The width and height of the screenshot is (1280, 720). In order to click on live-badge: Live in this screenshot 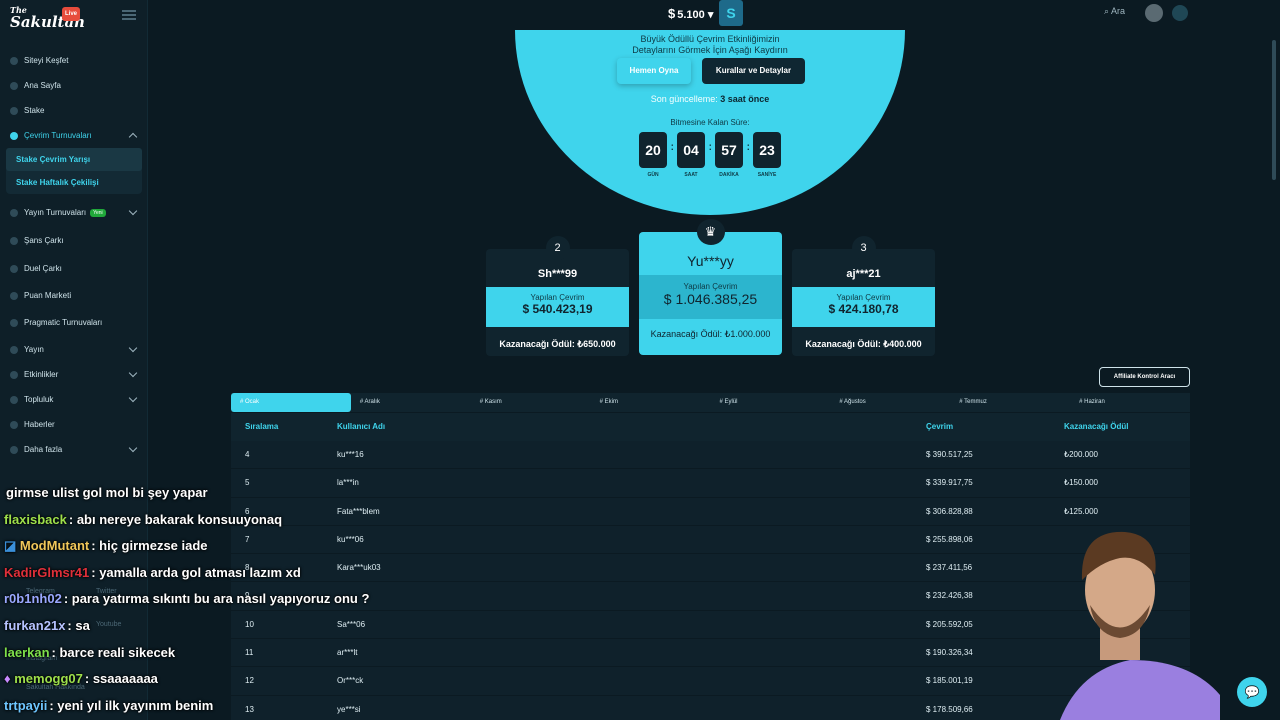, I will do `click(71, 14)`.